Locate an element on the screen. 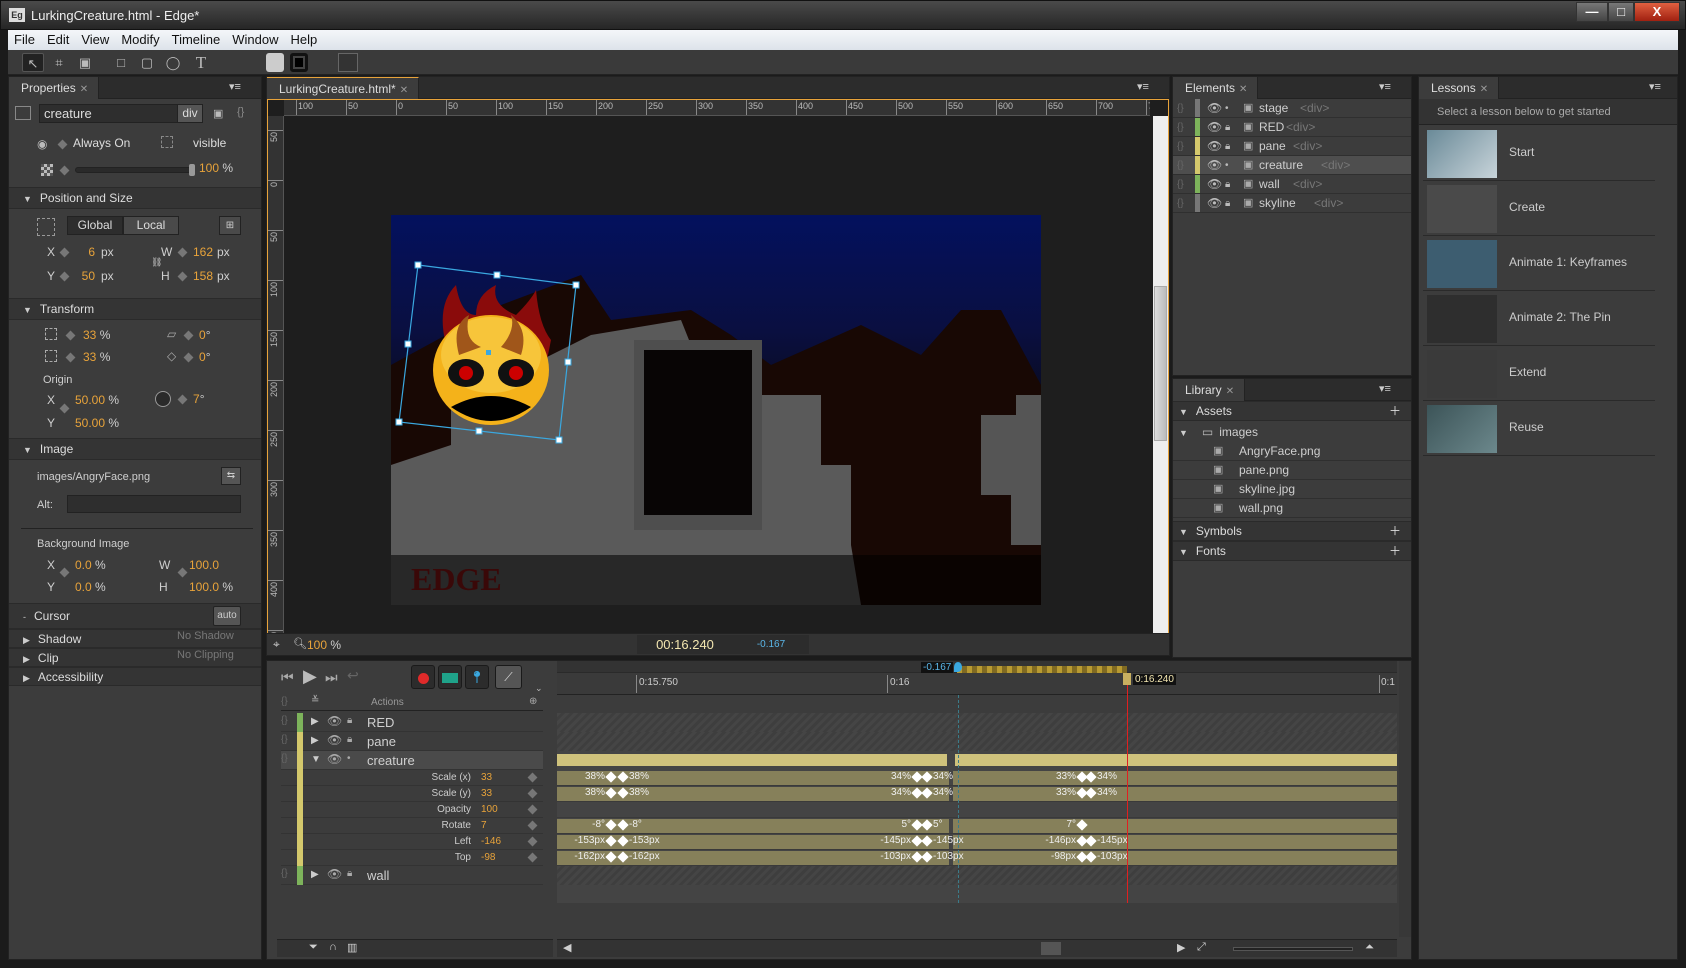 The height and width of the screenshot is (968, 1686). h-value: 158 is located at coordinates (203, 276).